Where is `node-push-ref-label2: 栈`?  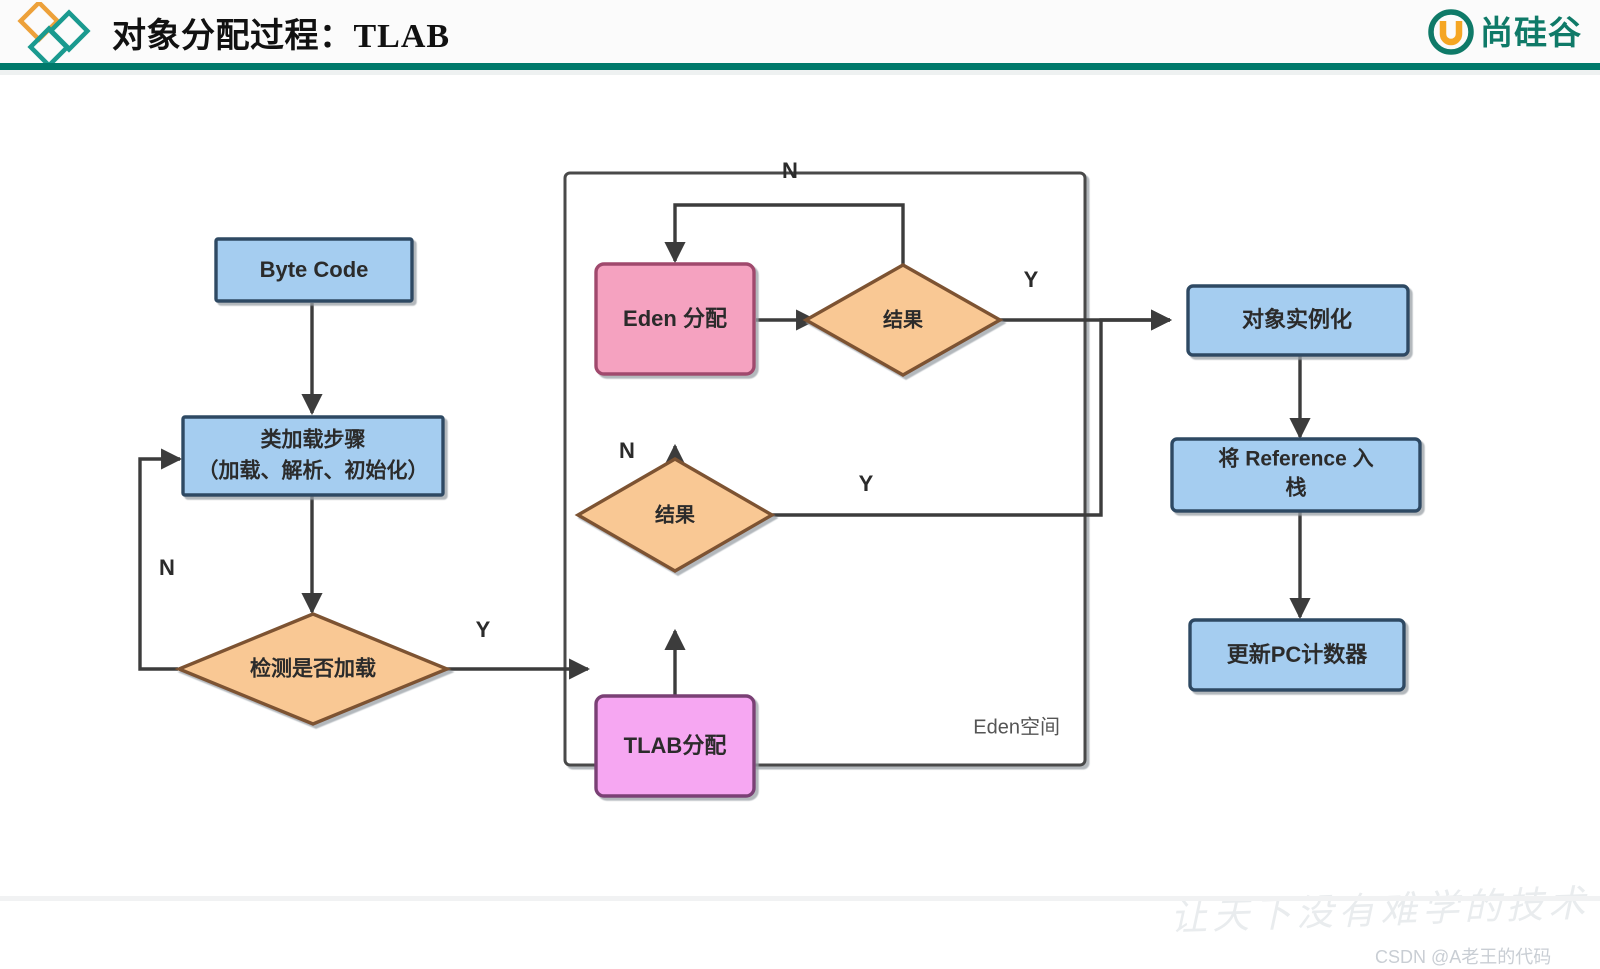
node-push-ref-label2: 栈 is located at coordinates (1296, 488).